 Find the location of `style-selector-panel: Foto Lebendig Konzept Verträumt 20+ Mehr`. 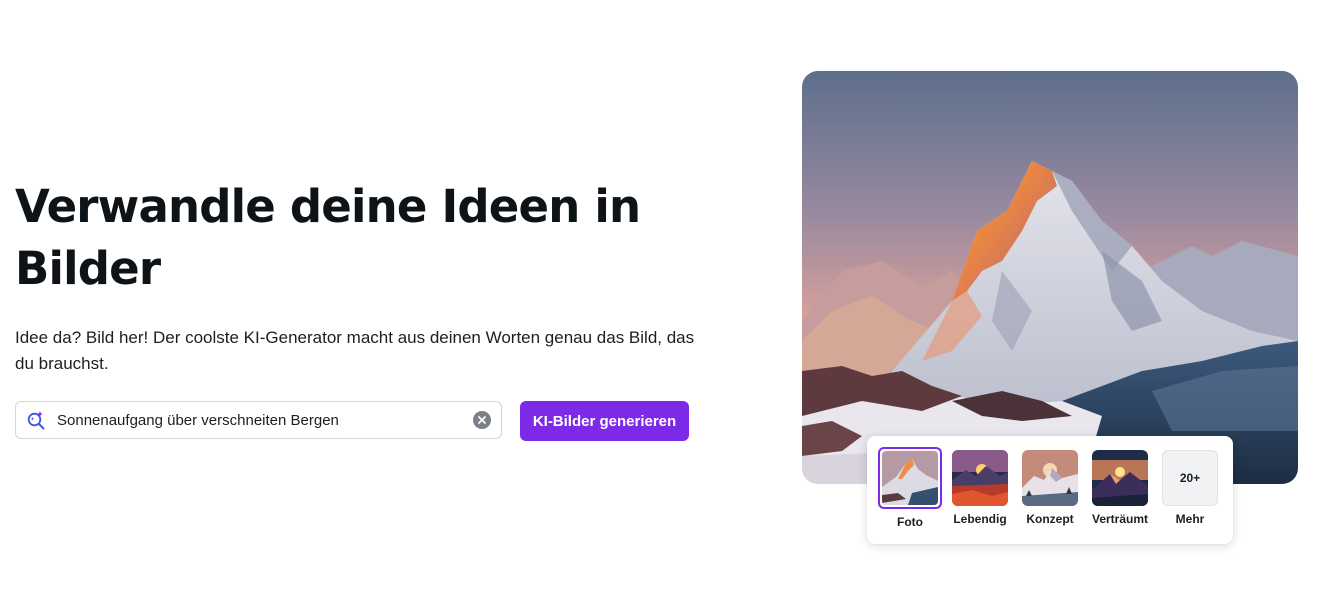

style-selector-panel: Foto Lebendig Konzept Verträumt 20+ Mehr is located at coordinates (1050, 490).